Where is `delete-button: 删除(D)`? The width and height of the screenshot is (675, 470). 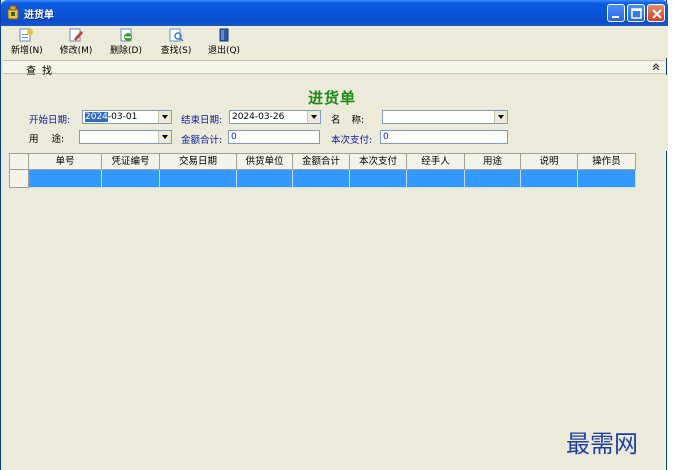 delete-button: 删除(D) is located at coordinates (126, 42).